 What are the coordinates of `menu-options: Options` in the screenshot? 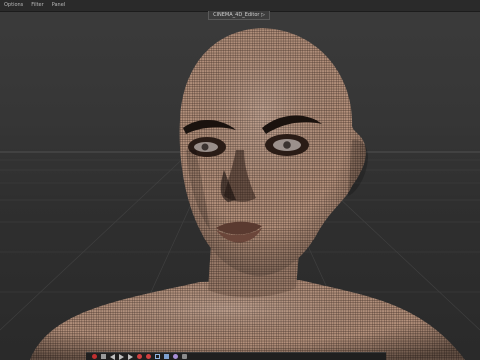 It's located at (13, 5).